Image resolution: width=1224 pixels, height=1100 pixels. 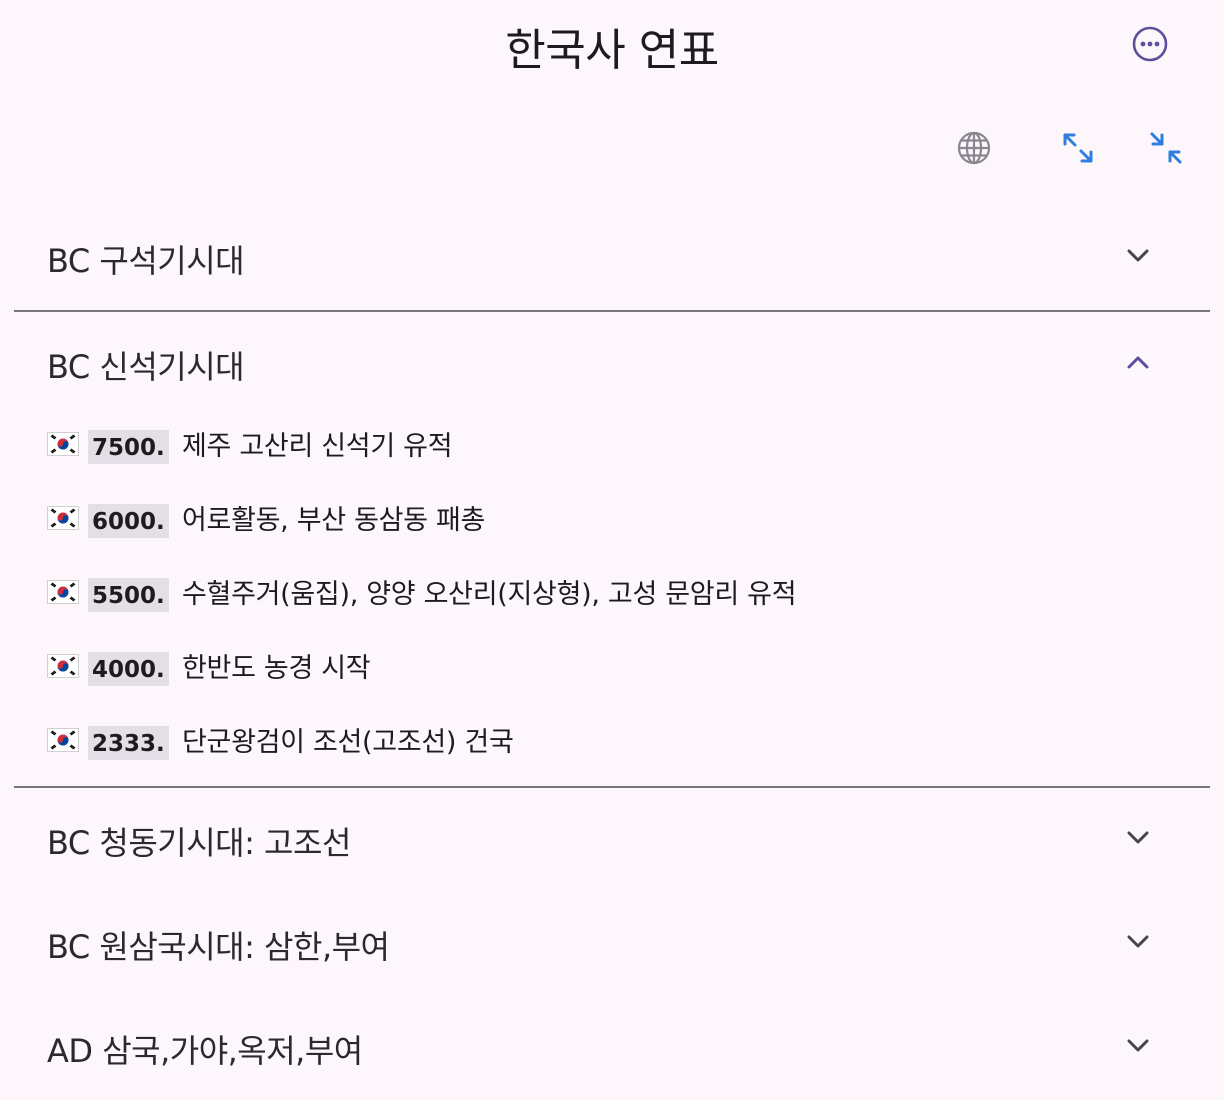 What do you see at coordinates (489, 594) in the screenshot?
I see `event-text: 수혈주거(움집), 양양 오산리(지상형), 고성 문암리 유적` at bounding box center [489, 594].